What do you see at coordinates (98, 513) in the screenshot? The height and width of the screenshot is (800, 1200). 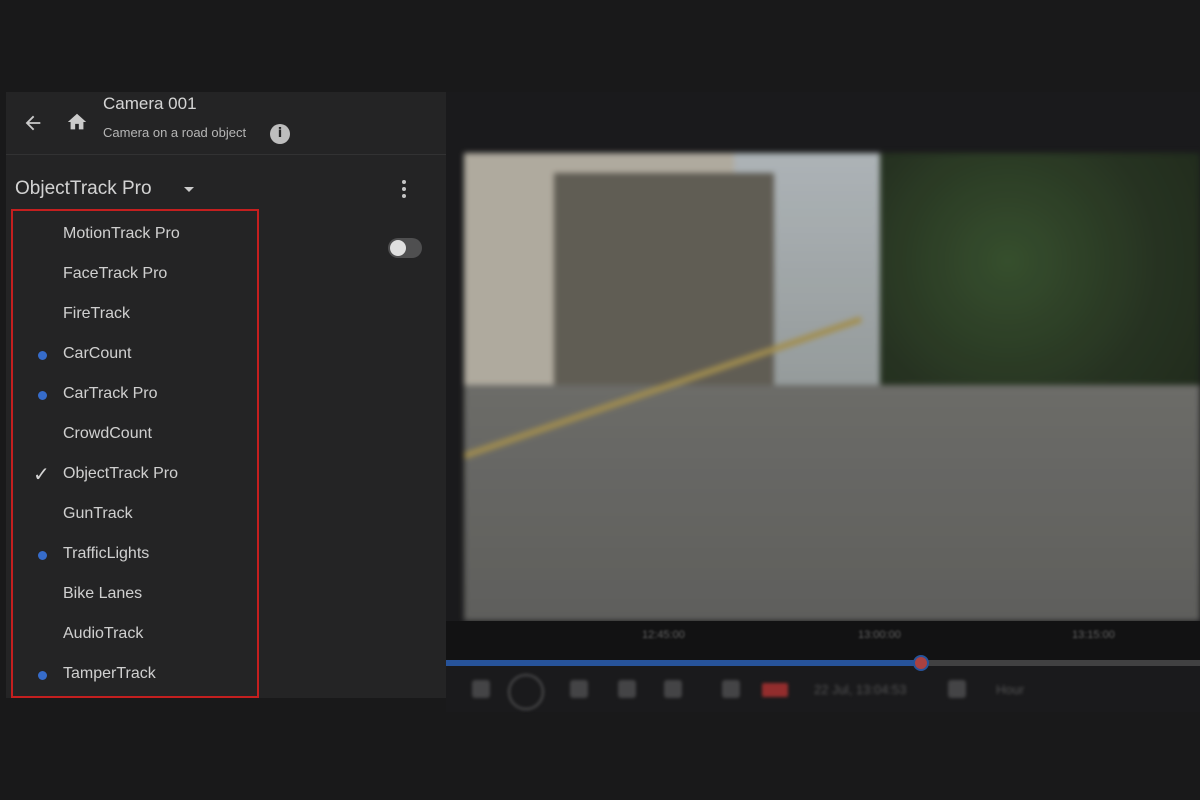 I see `menu-item-label: GunTrack` at bounding box center [98, 513].